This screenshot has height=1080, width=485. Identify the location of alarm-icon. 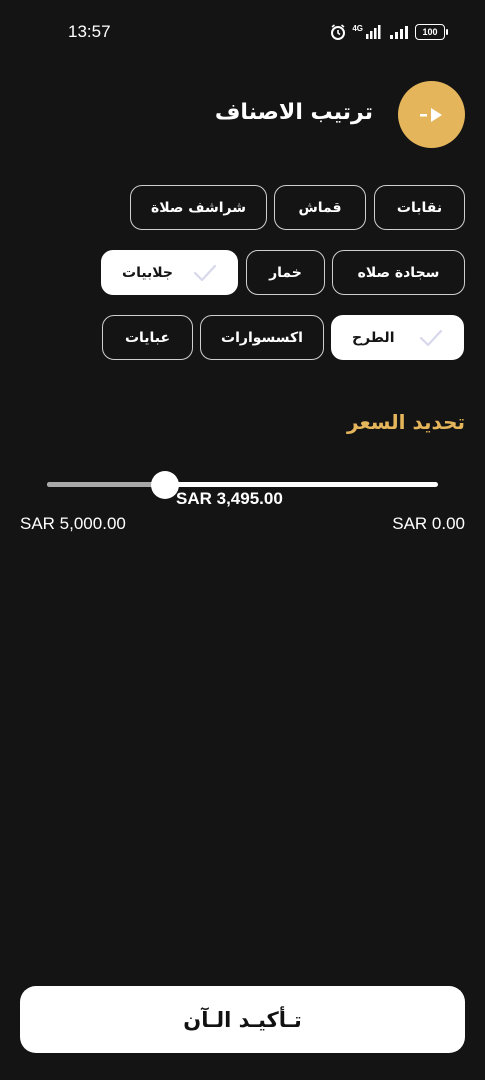
(338, 32).